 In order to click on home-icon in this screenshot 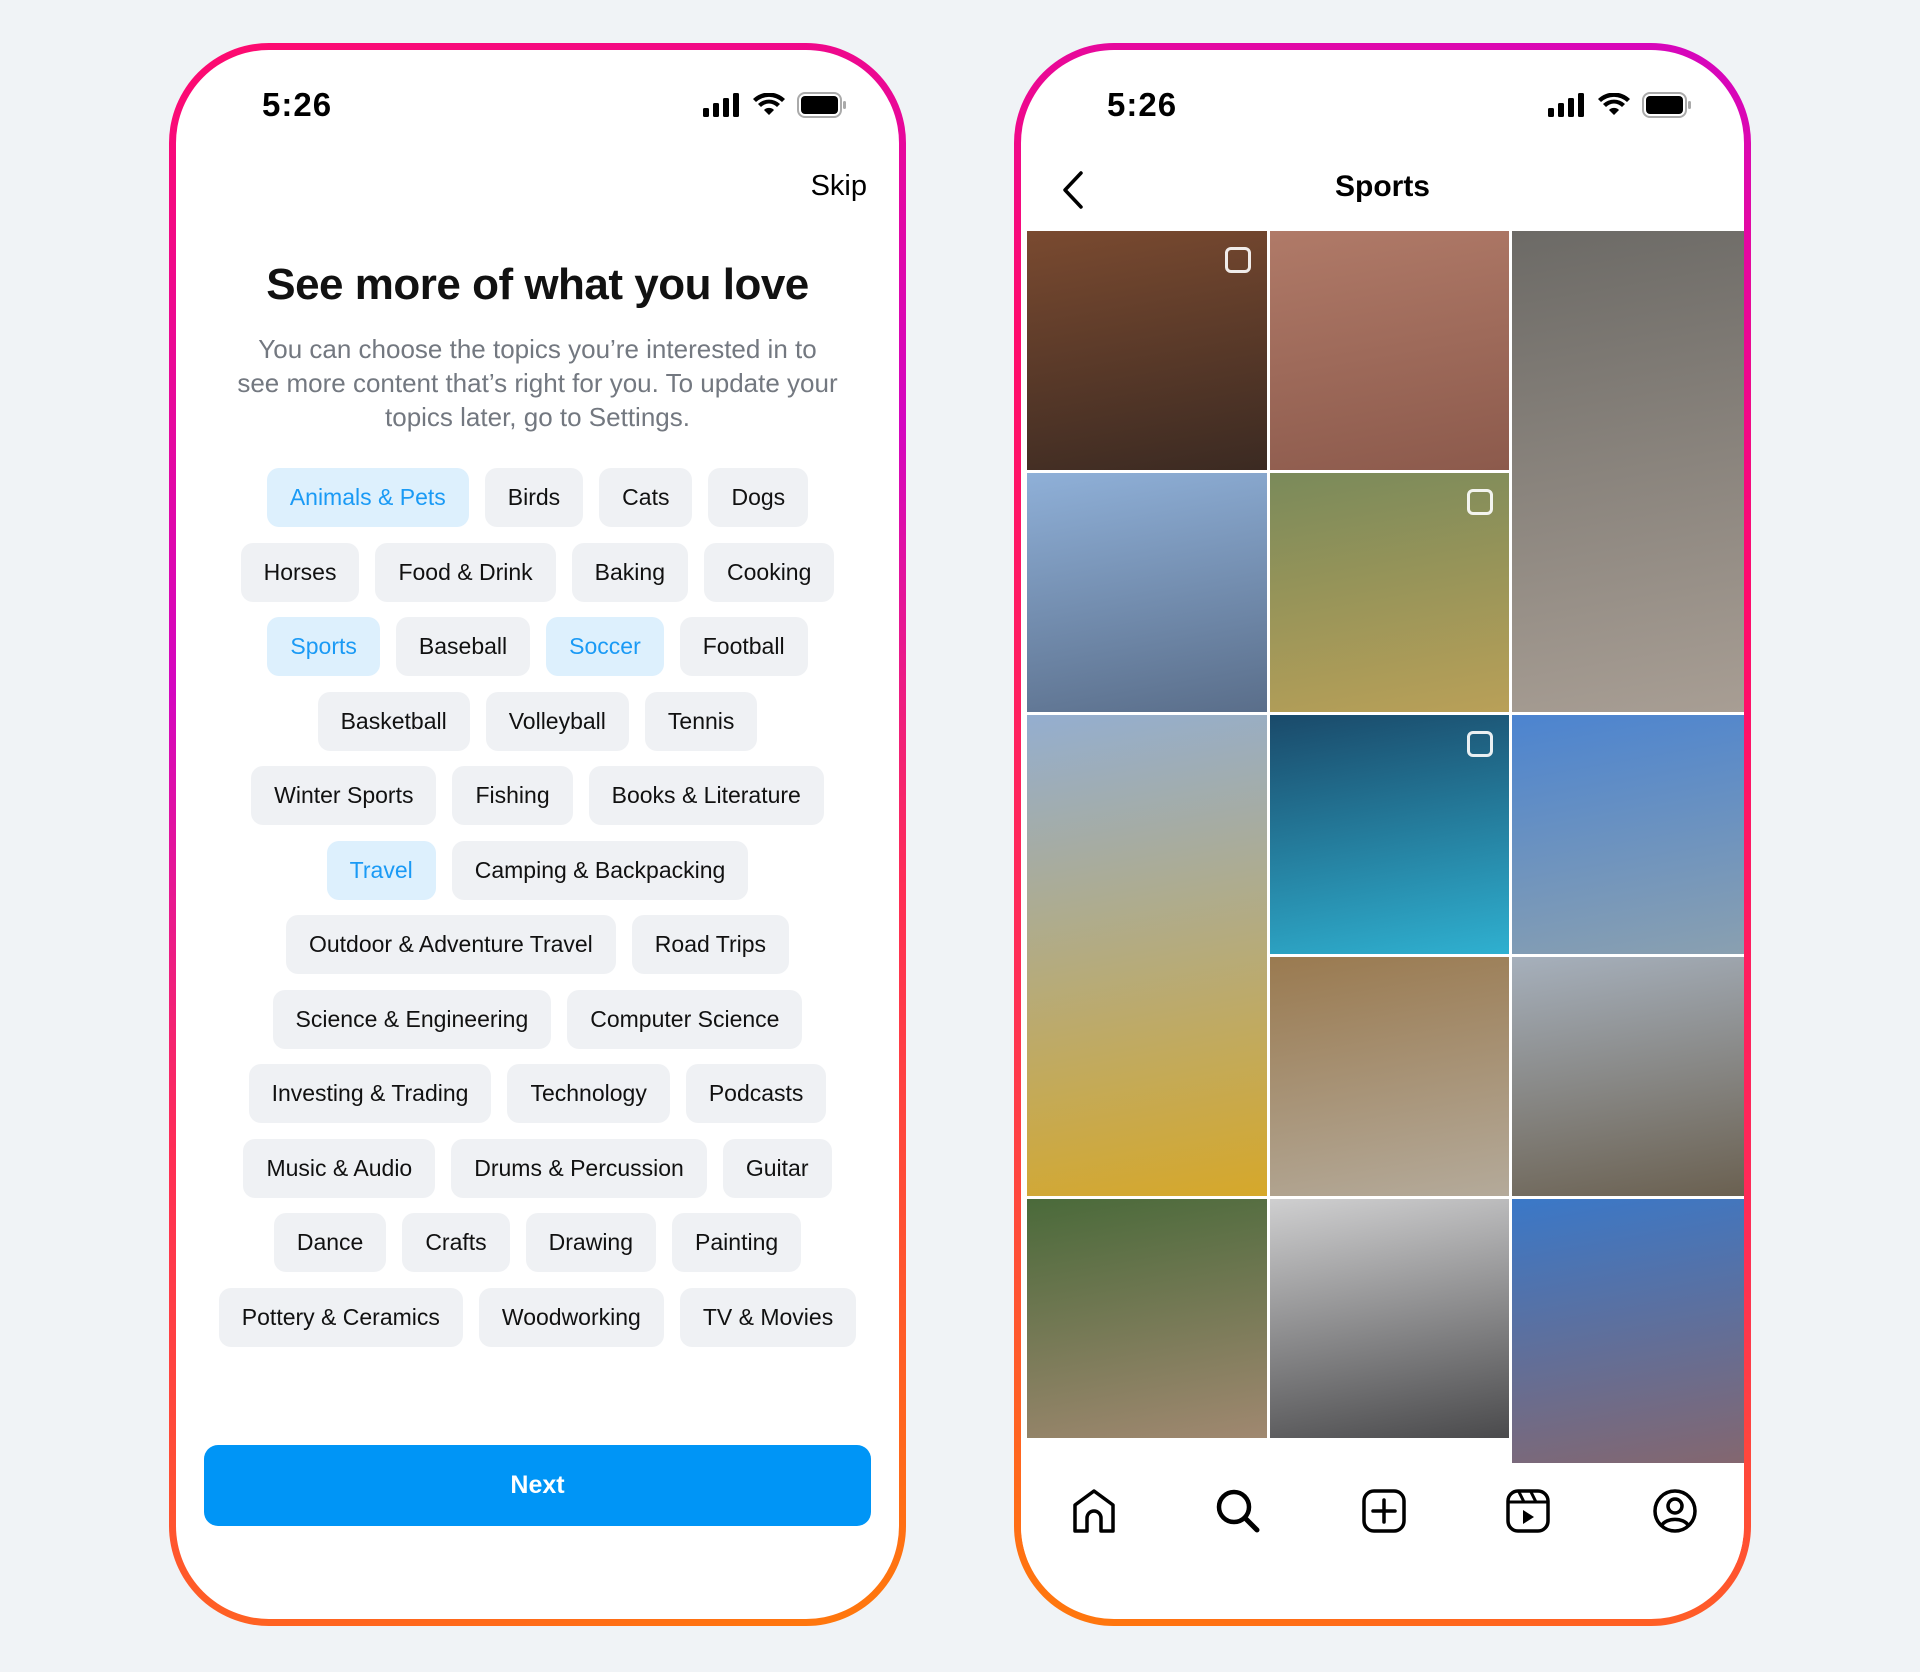, I will do `click(1094, 1513)`.